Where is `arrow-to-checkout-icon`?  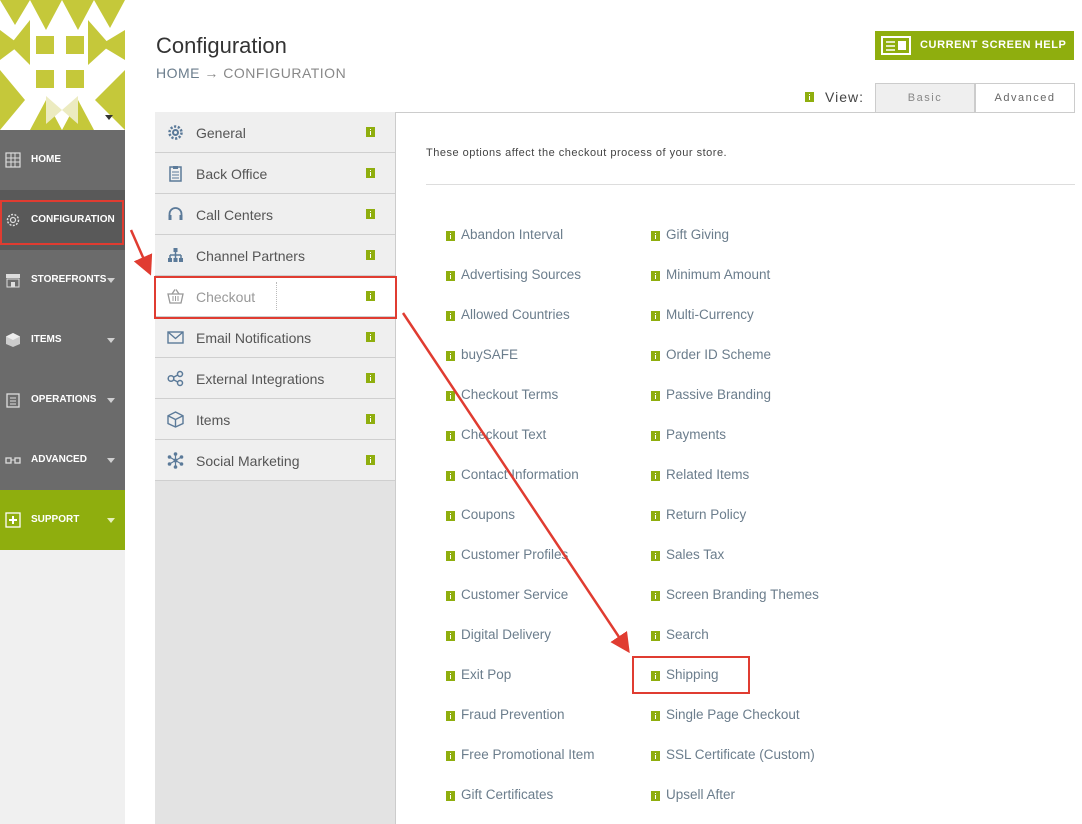 arrow-to-checkout-icon is located at coordinates (141, 252).